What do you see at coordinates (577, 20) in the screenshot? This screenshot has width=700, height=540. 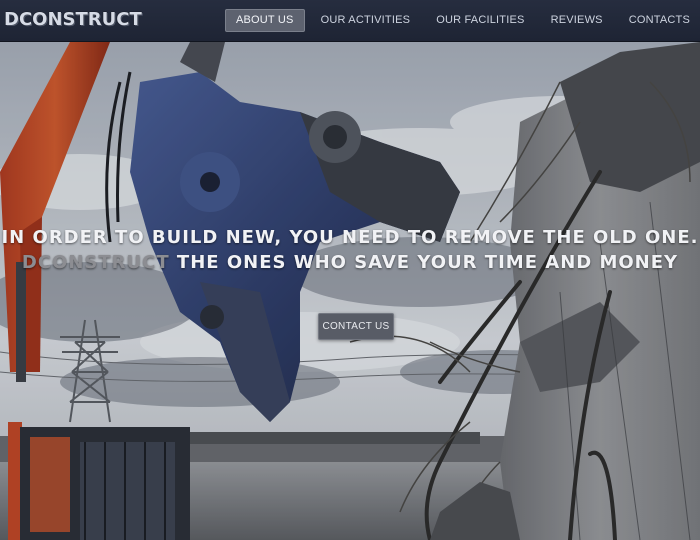 I see `nav-reviews: REVIEWS` at bounding box center [577, 20].